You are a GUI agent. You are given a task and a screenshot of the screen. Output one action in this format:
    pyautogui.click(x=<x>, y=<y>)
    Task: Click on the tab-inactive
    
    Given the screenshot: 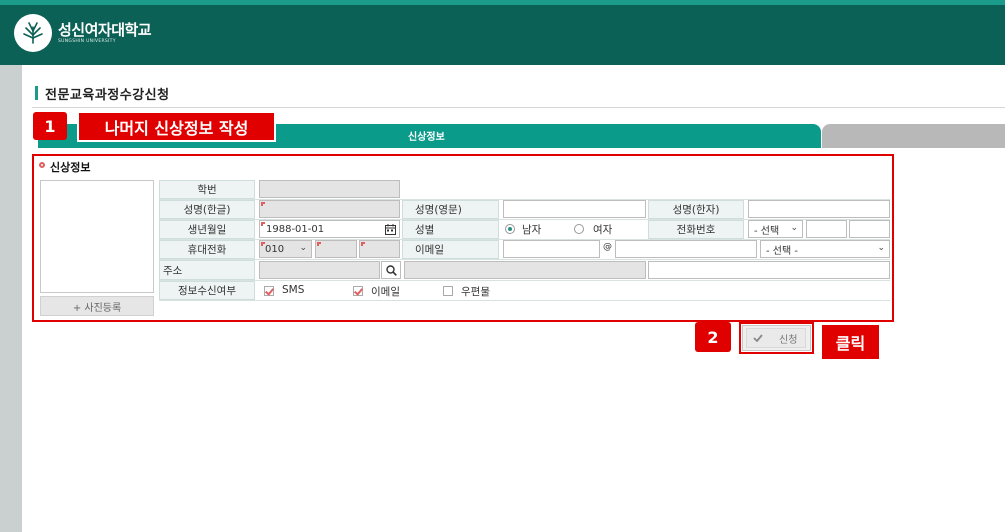 What is the action you would take?
    pyautogui.click(x=913, y=136)
    